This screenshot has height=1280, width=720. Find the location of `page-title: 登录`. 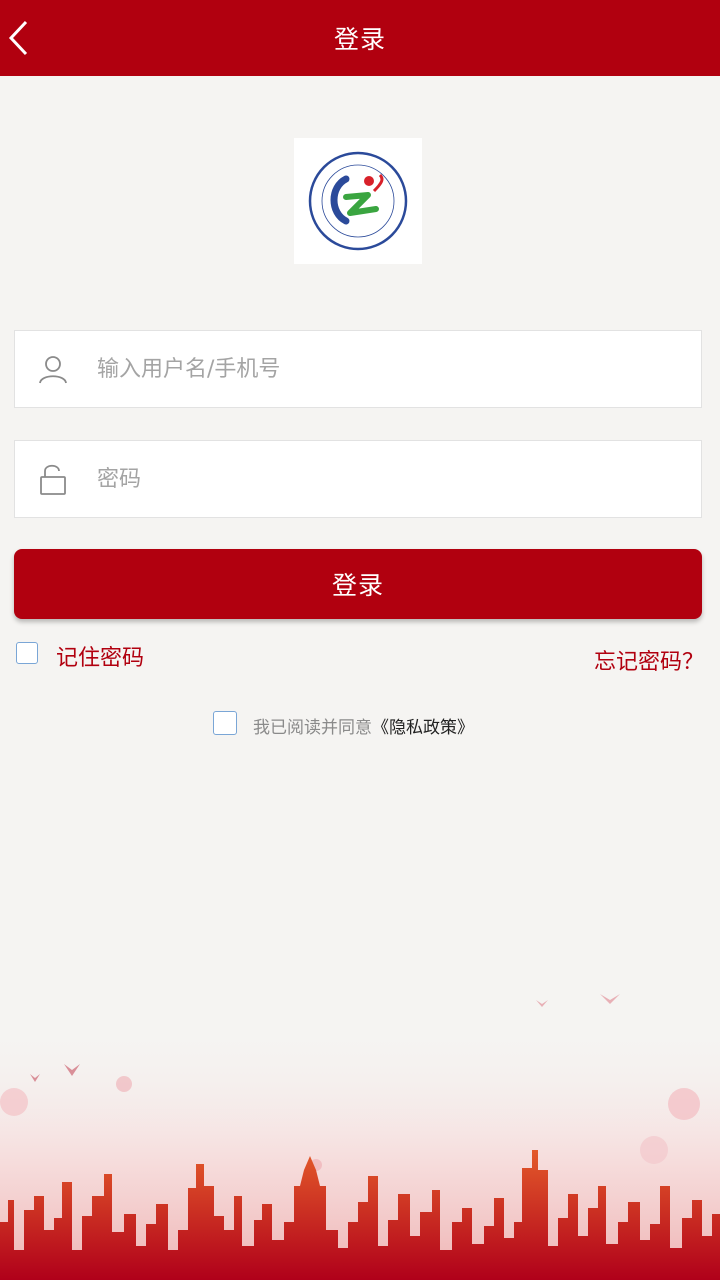

page-title: 登录 is located at coordinates (359, 39).